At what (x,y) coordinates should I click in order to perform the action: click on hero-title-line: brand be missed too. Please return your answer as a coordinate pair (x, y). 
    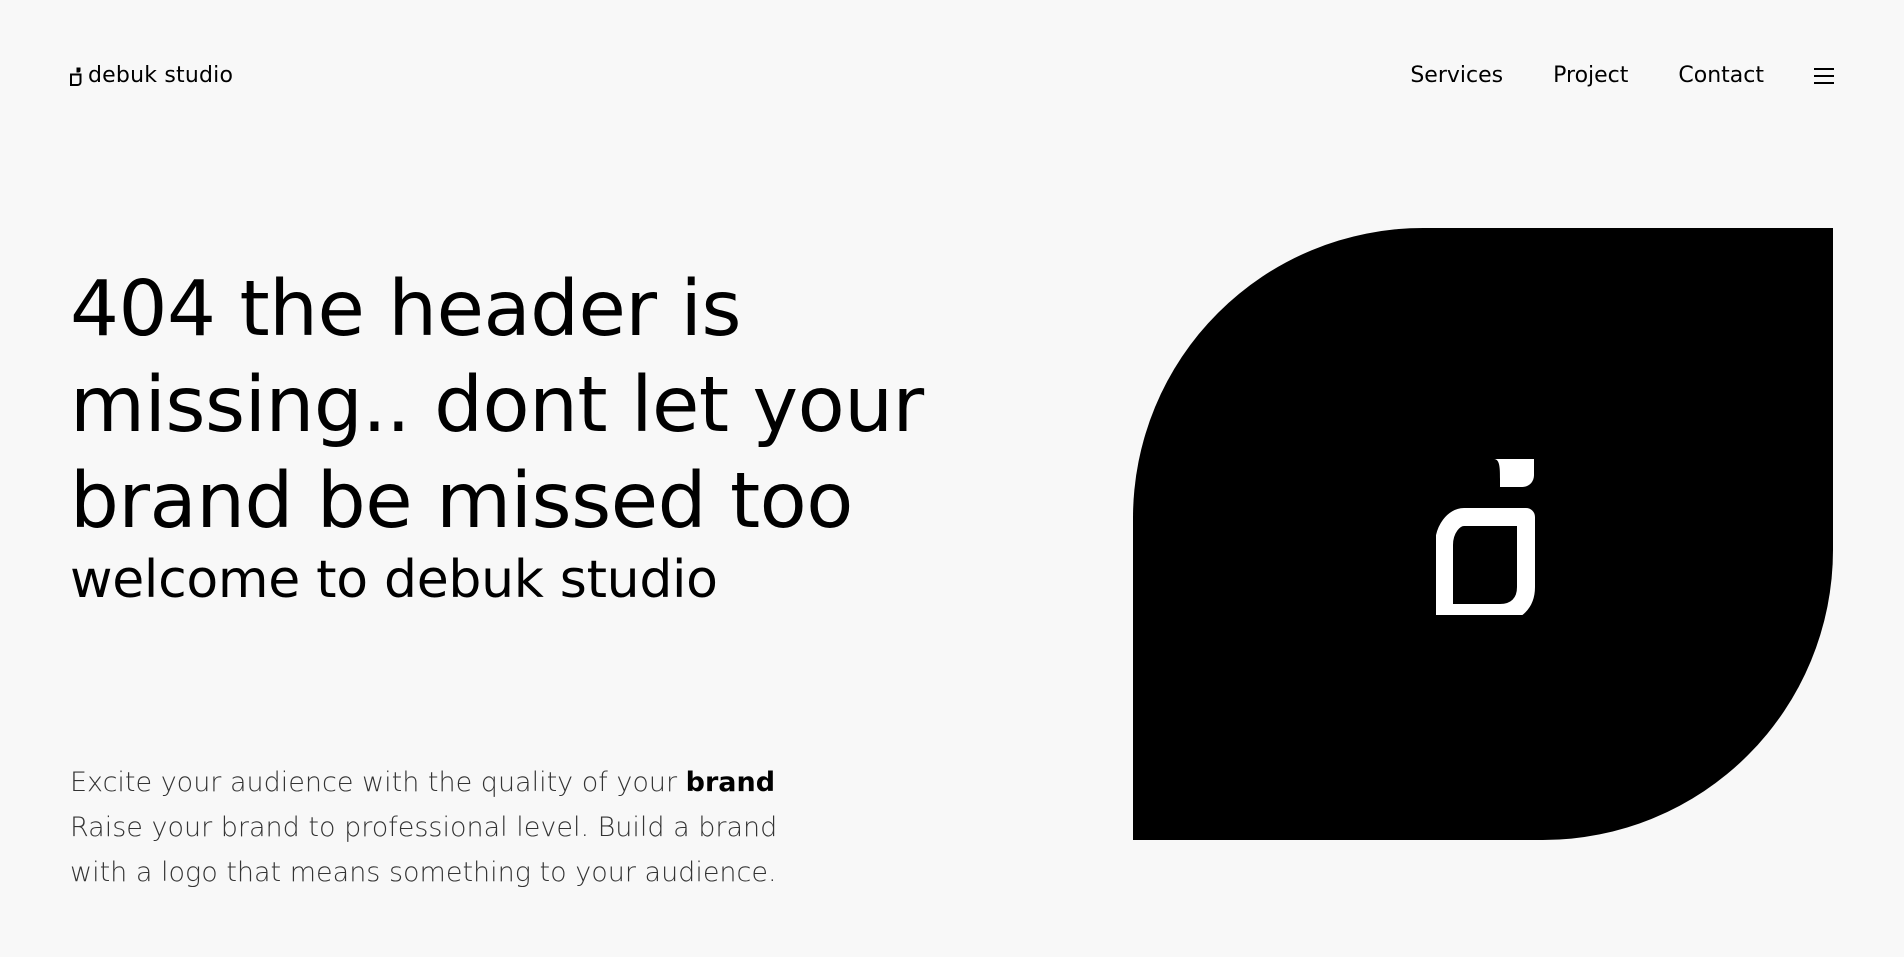
    Looking at the image, I should click on (461, 501).